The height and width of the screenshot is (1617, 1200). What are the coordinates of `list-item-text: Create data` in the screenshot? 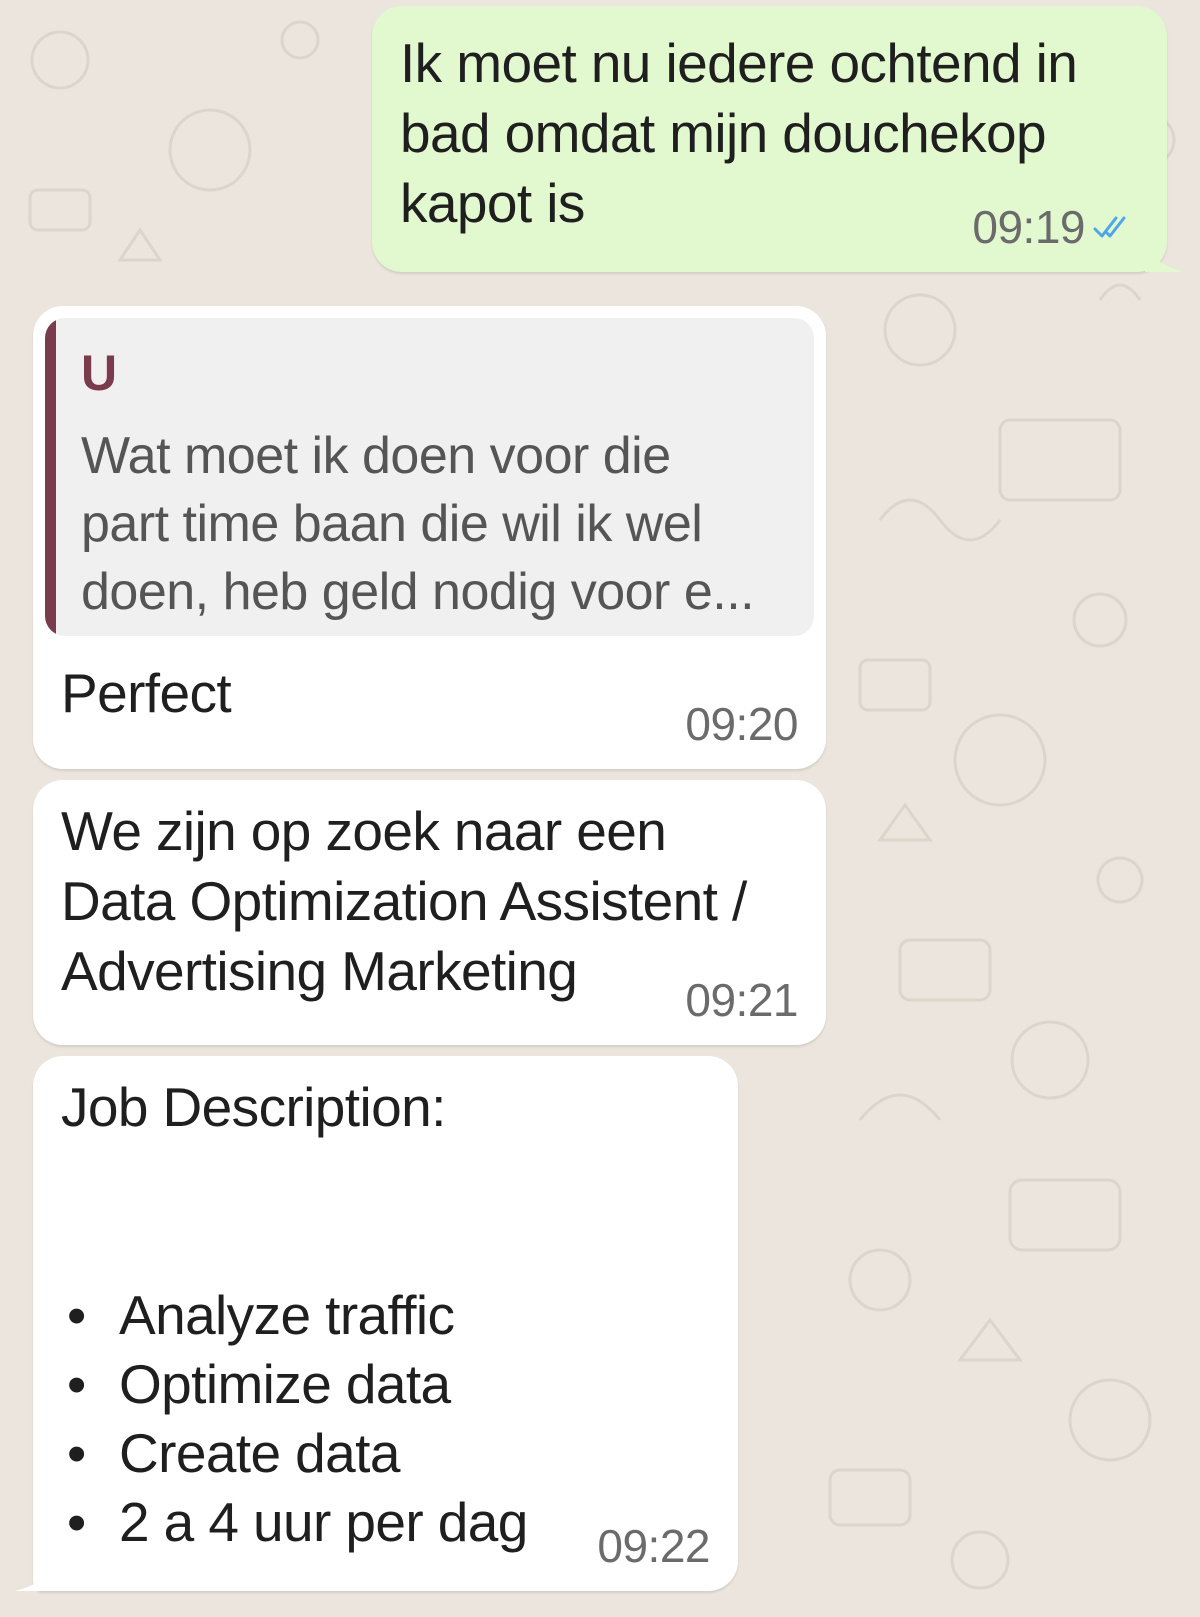 It's located at (259, 1453).